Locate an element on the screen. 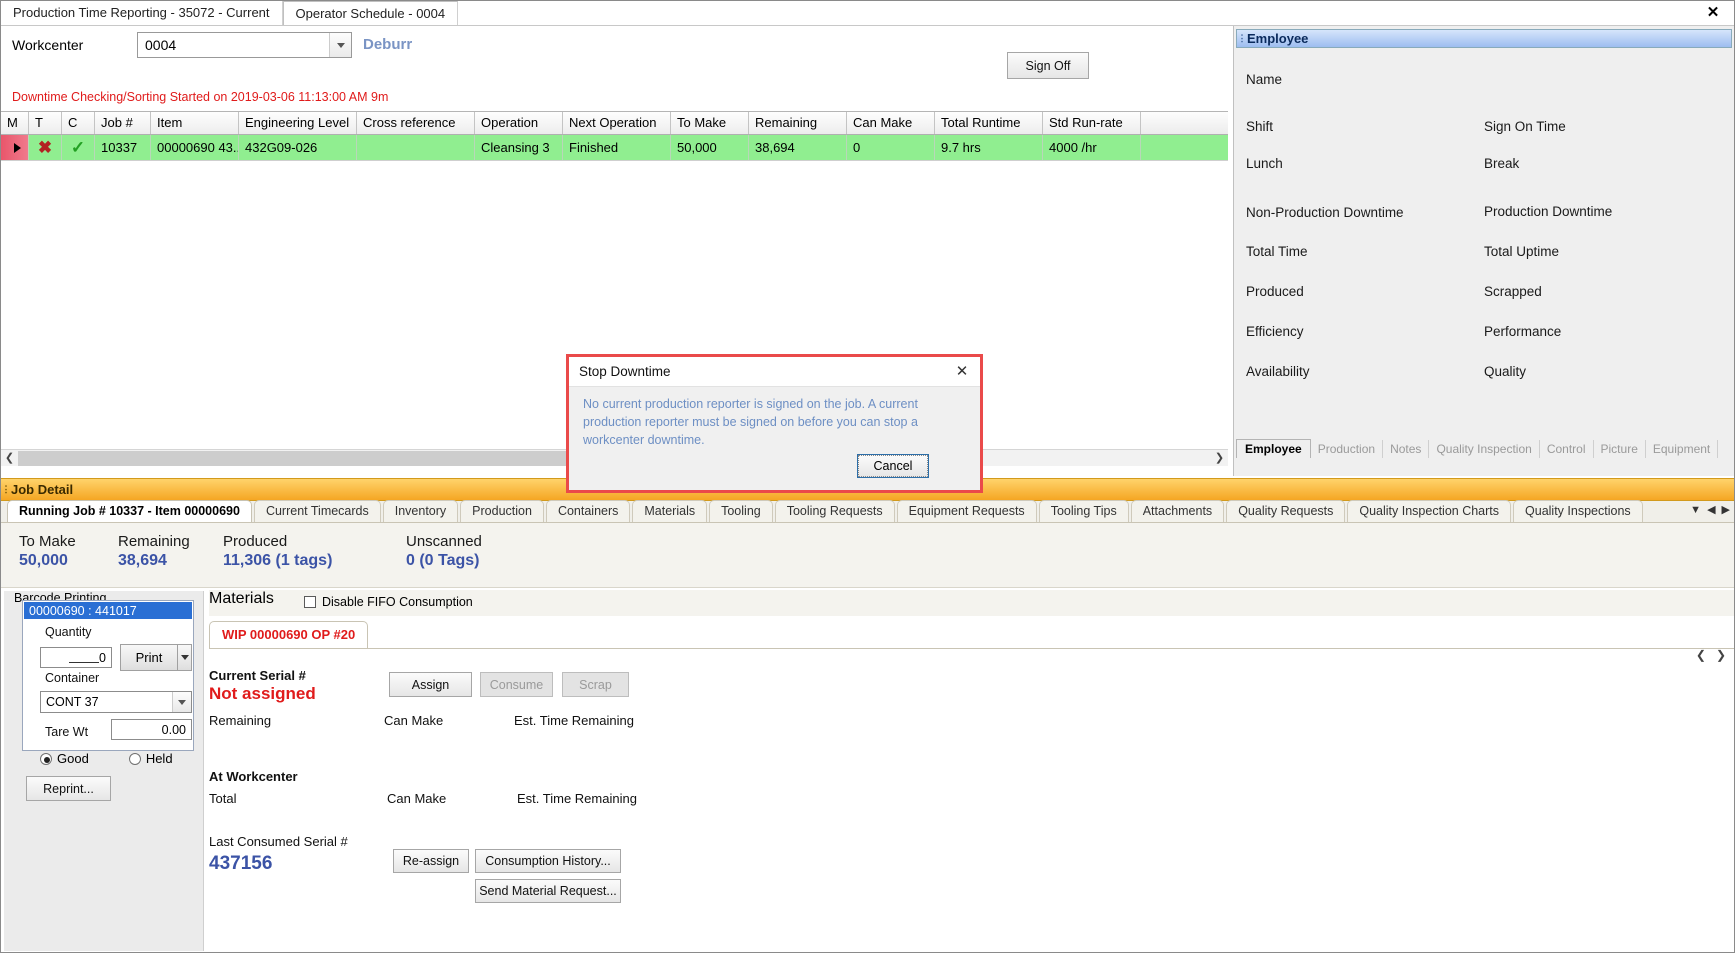 This screenshot has width=1735, height=953. cancel-button: Cancel is located at coordinates (893, 466).